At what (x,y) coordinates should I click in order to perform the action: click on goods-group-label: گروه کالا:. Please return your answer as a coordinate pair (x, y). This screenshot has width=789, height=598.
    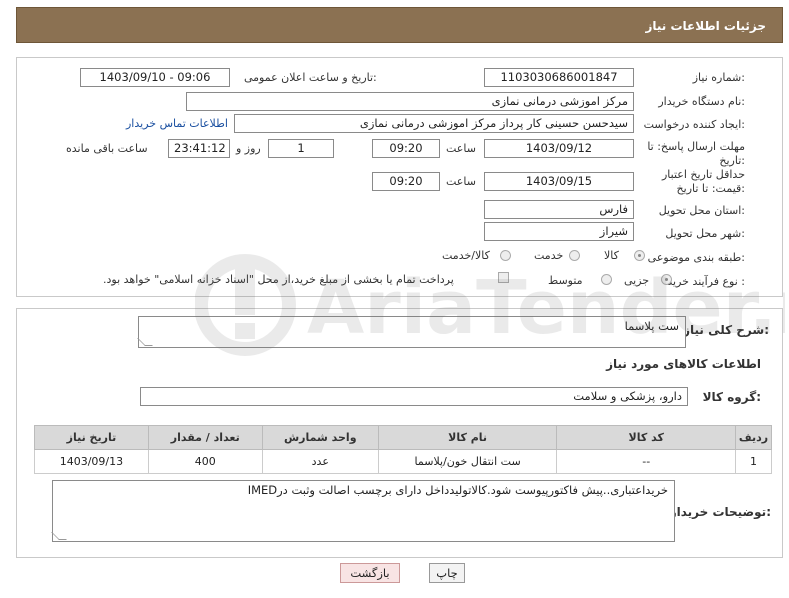
    Looking at the image, I should click on (731, 397).